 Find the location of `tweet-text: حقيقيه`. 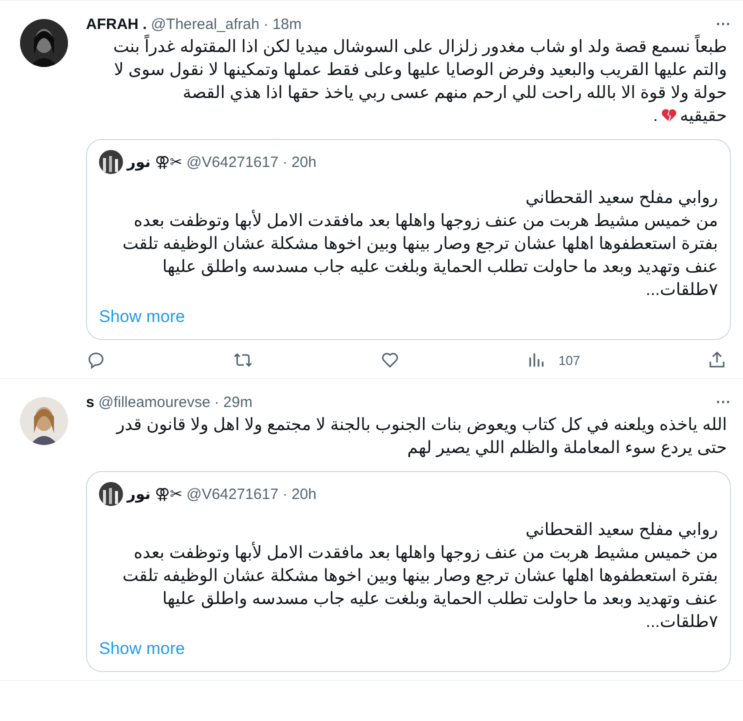

tweet-text: حقيقيه is located at coordinates (703, 116).